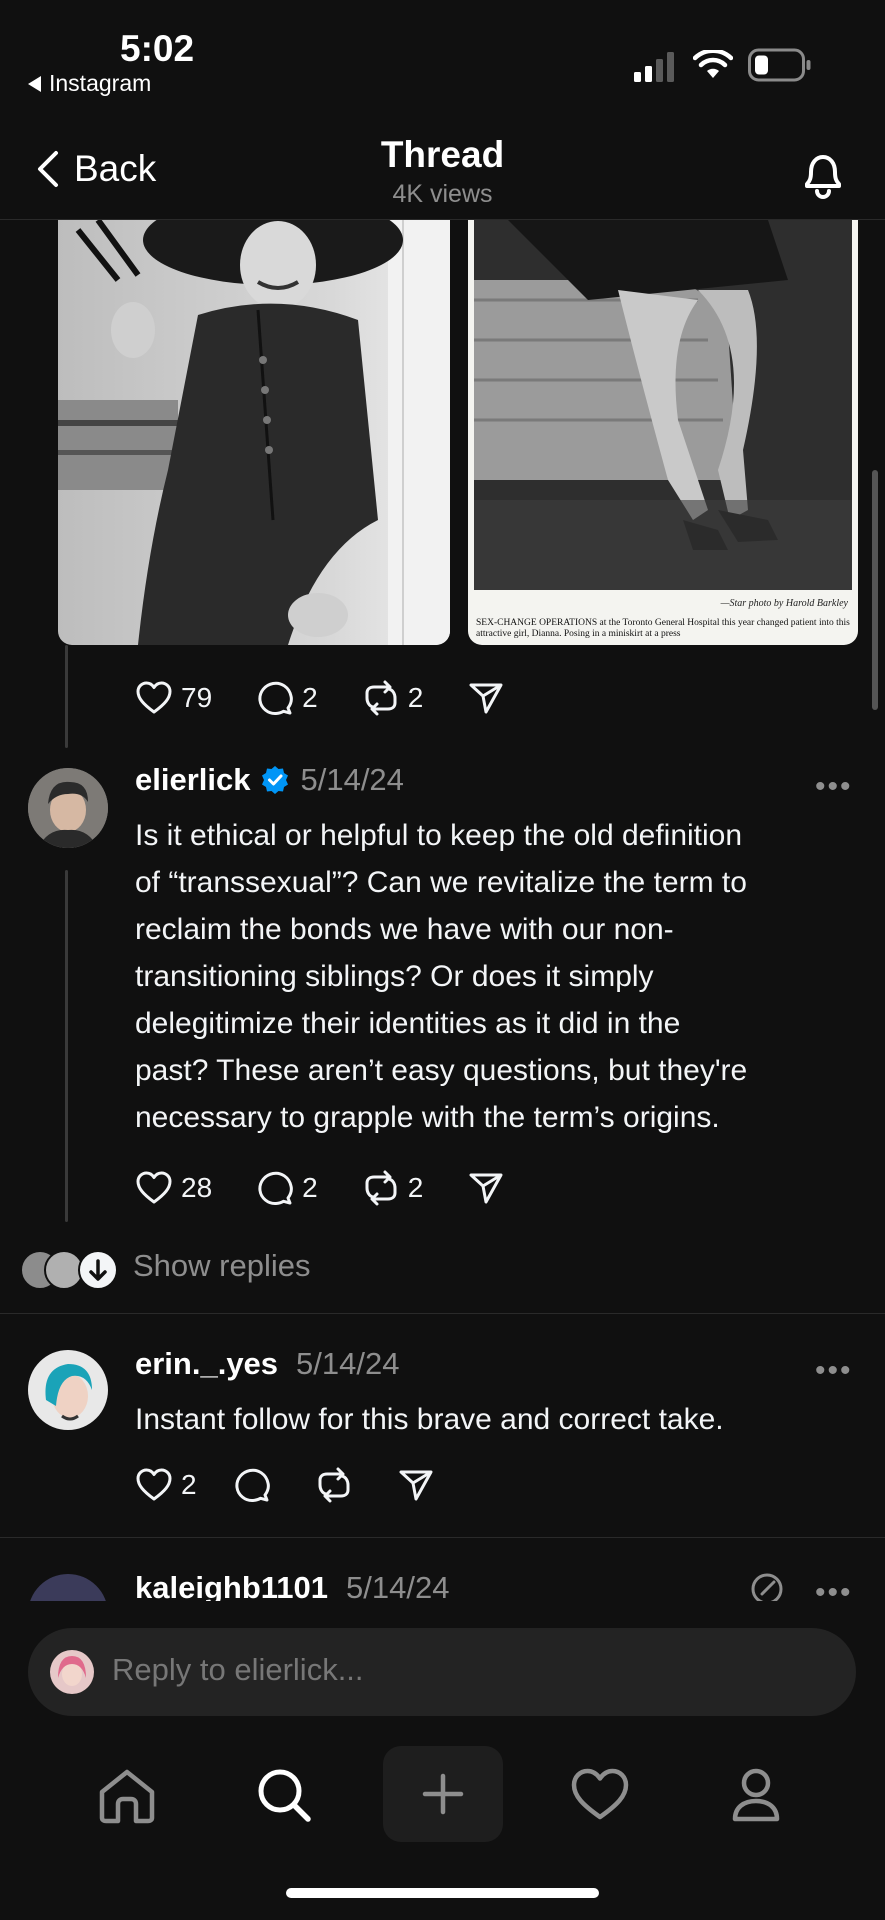 This screenshot has height=1920, width=885. Describe the element at coordinates (231, 1585) in the screenshot. I see `reply-username: kaleighb1101` at that location.